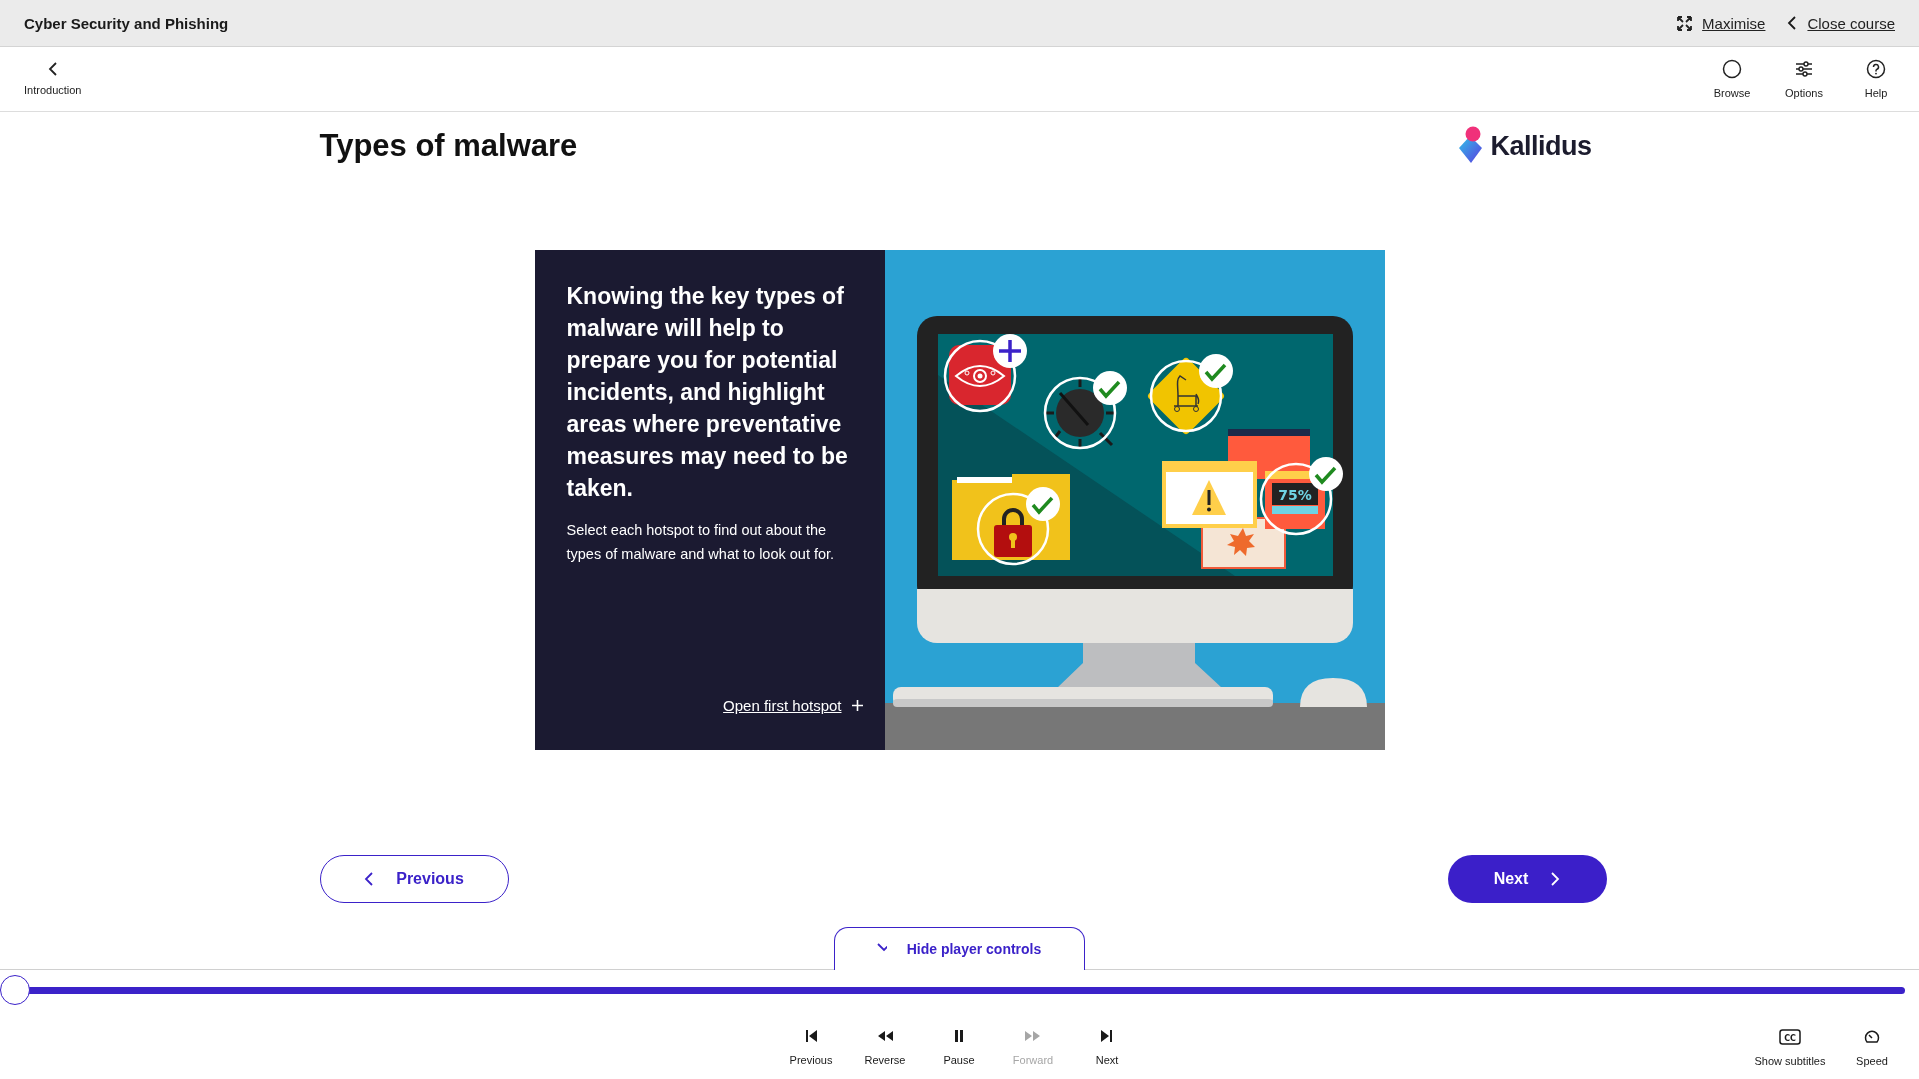 This screenshot has width=1919, height=1079. Describe the element at coordinates (1033, 1036) in the screenshot. I see `fast-forward-icon` at that location.